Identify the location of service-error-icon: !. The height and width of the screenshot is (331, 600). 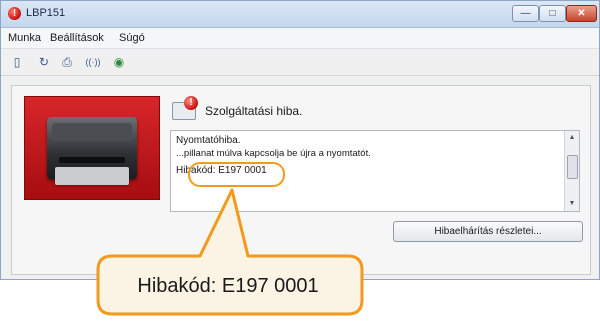
(185, 108).